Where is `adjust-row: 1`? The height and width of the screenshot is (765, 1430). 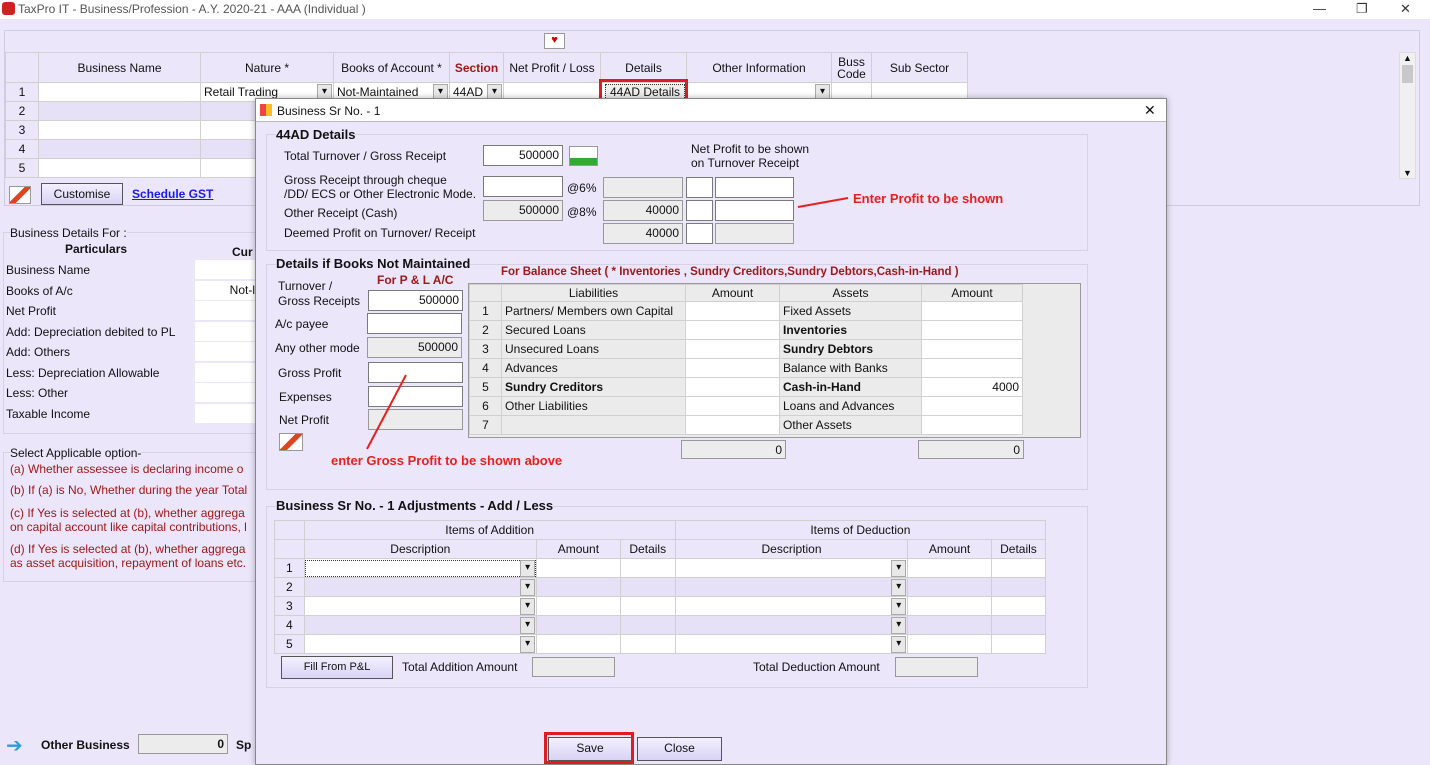
adjust-row: 1 is located at coordinates (660, 568).